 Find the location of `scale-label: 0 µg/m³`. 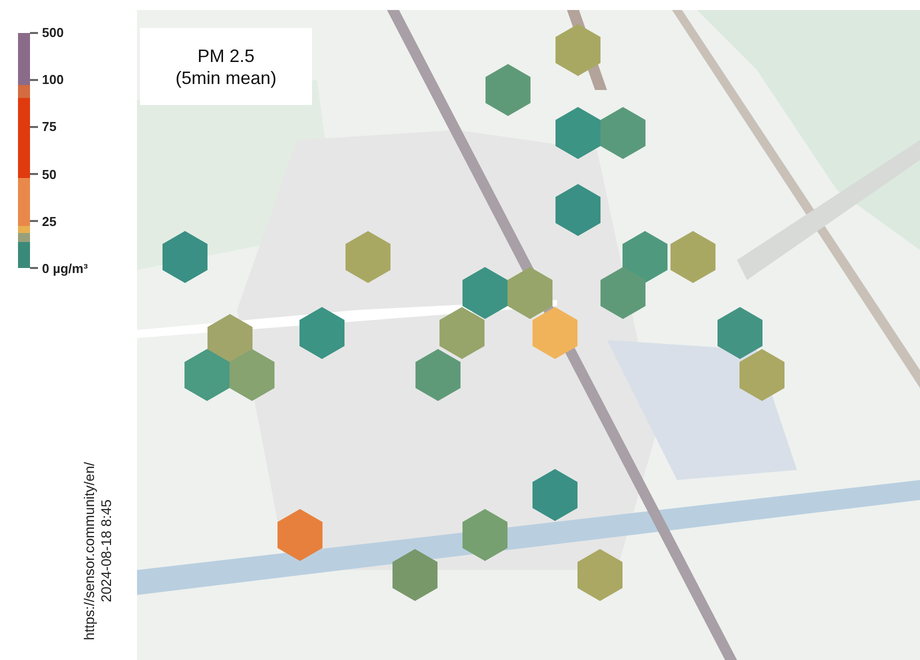

scale-label: 0 µg/m³ is located at coordinates (65, 268).